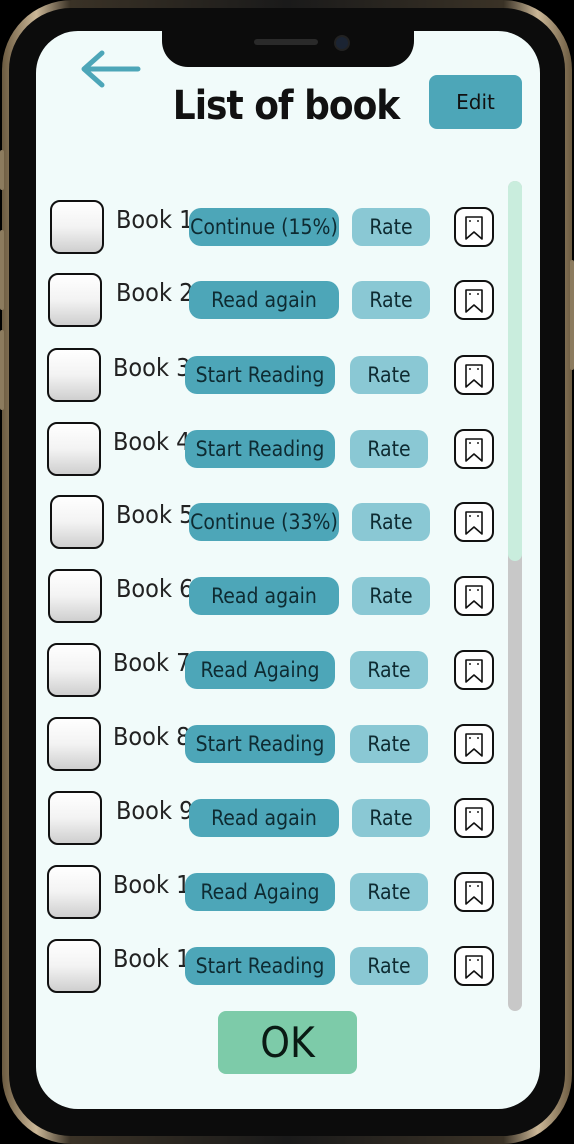 This screenshot has width=574, height=1144. What do you see at coordinates (515, 596) in the screenshot?
I see `scrollbar` at bounding box center [515, 596].